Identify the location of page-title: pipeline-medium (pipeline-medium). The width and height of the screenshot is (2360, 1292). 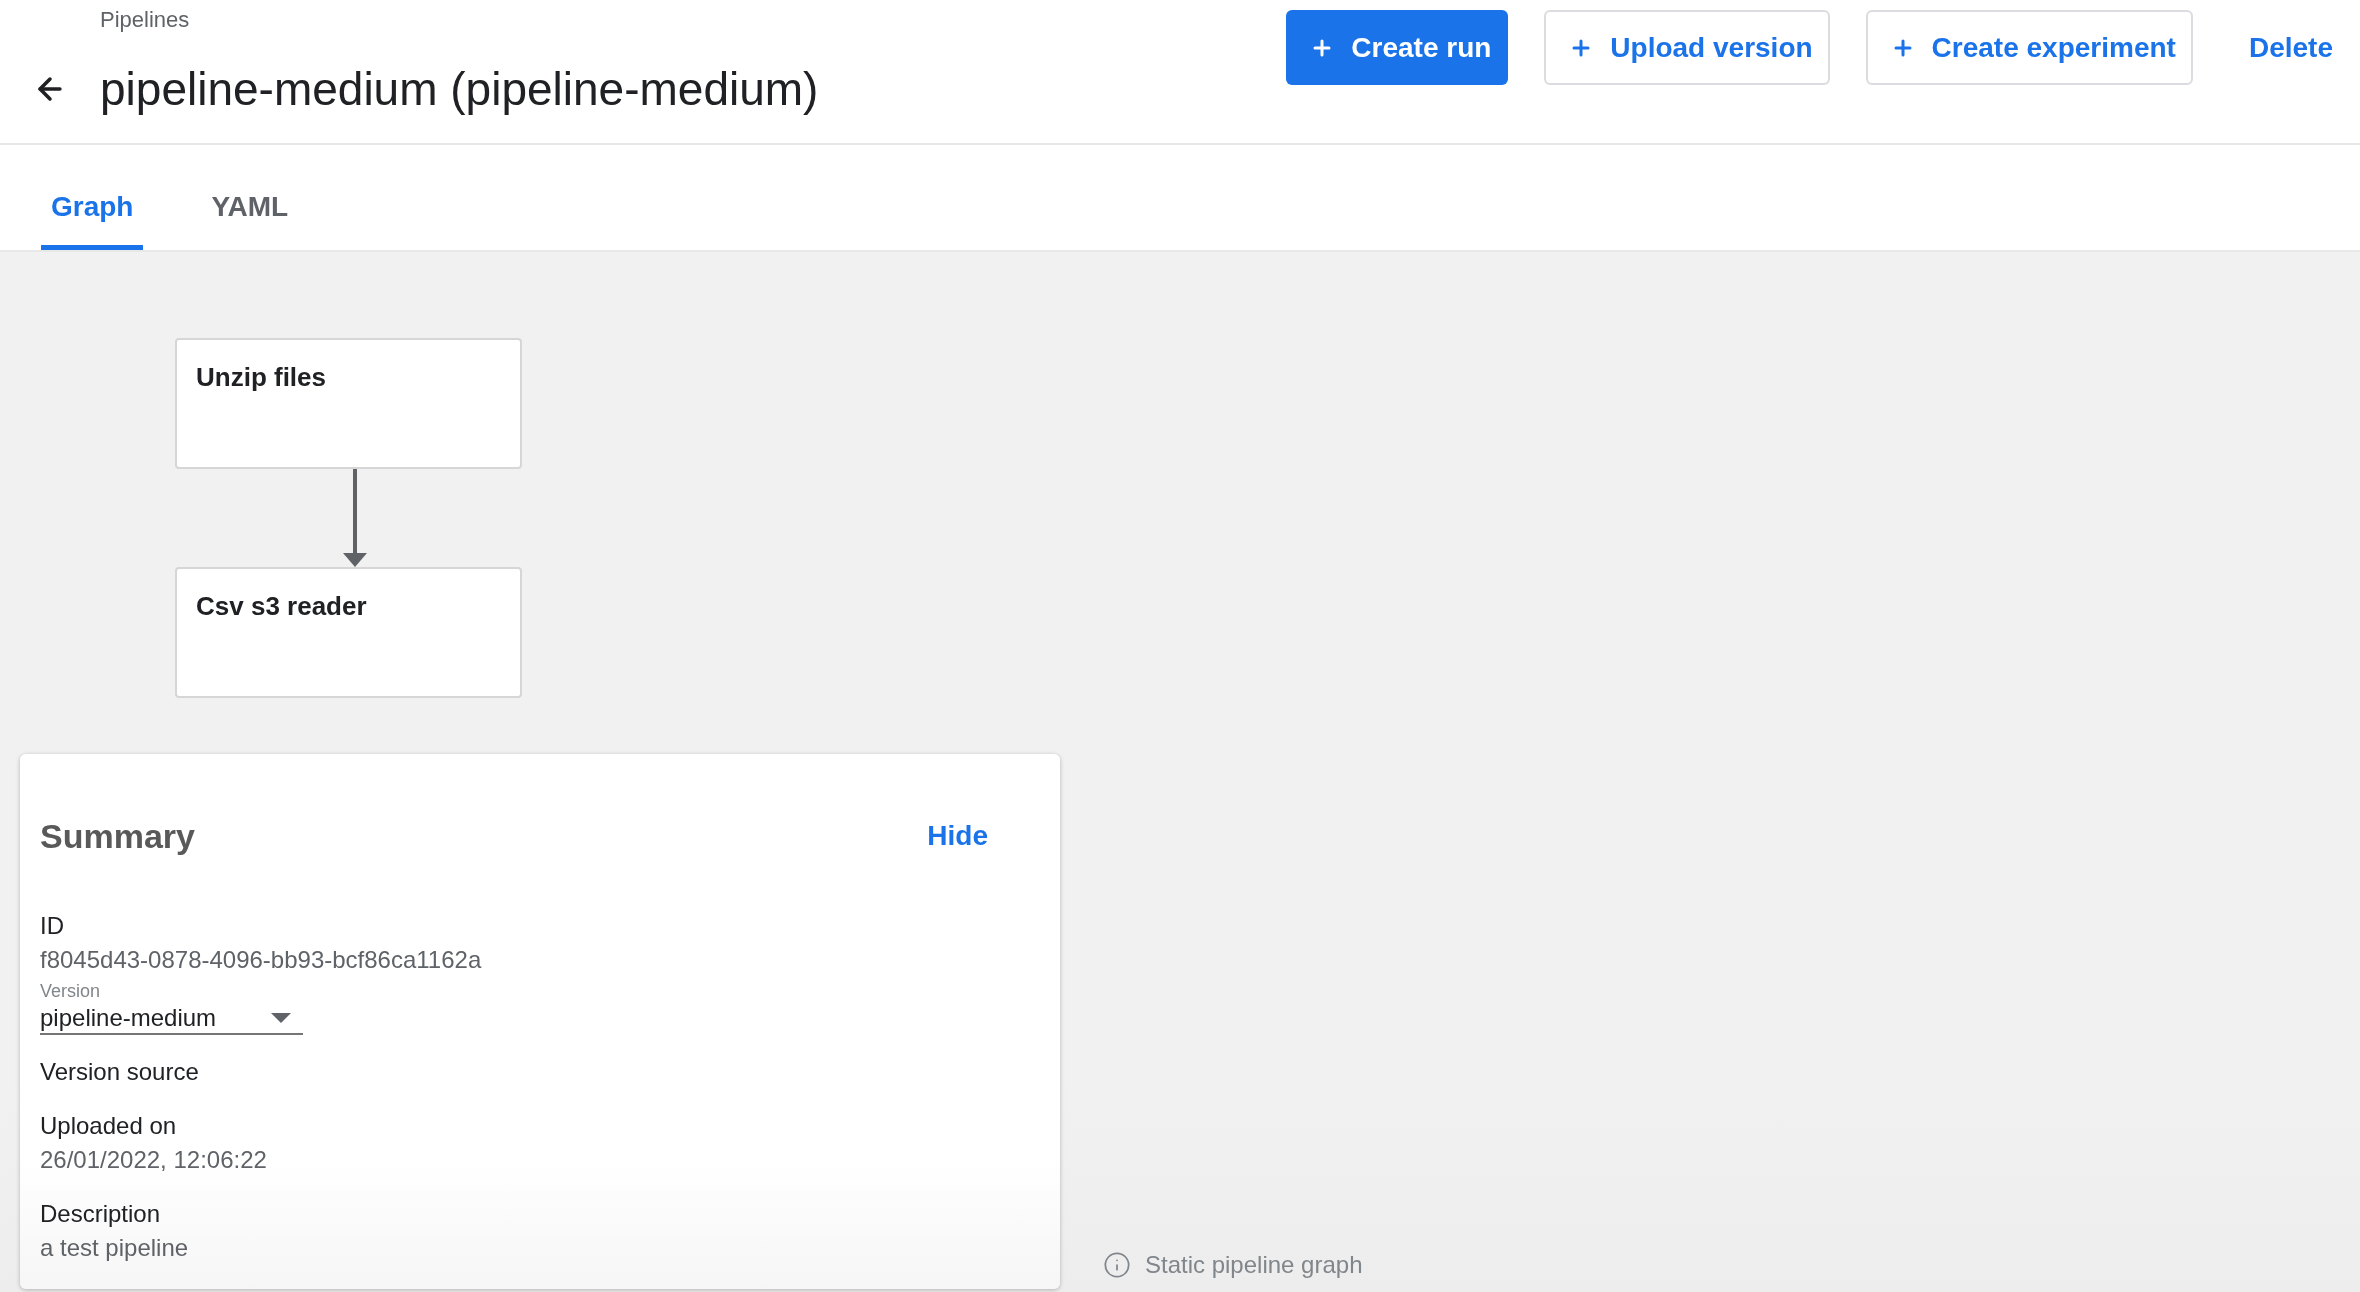
(459, 89).